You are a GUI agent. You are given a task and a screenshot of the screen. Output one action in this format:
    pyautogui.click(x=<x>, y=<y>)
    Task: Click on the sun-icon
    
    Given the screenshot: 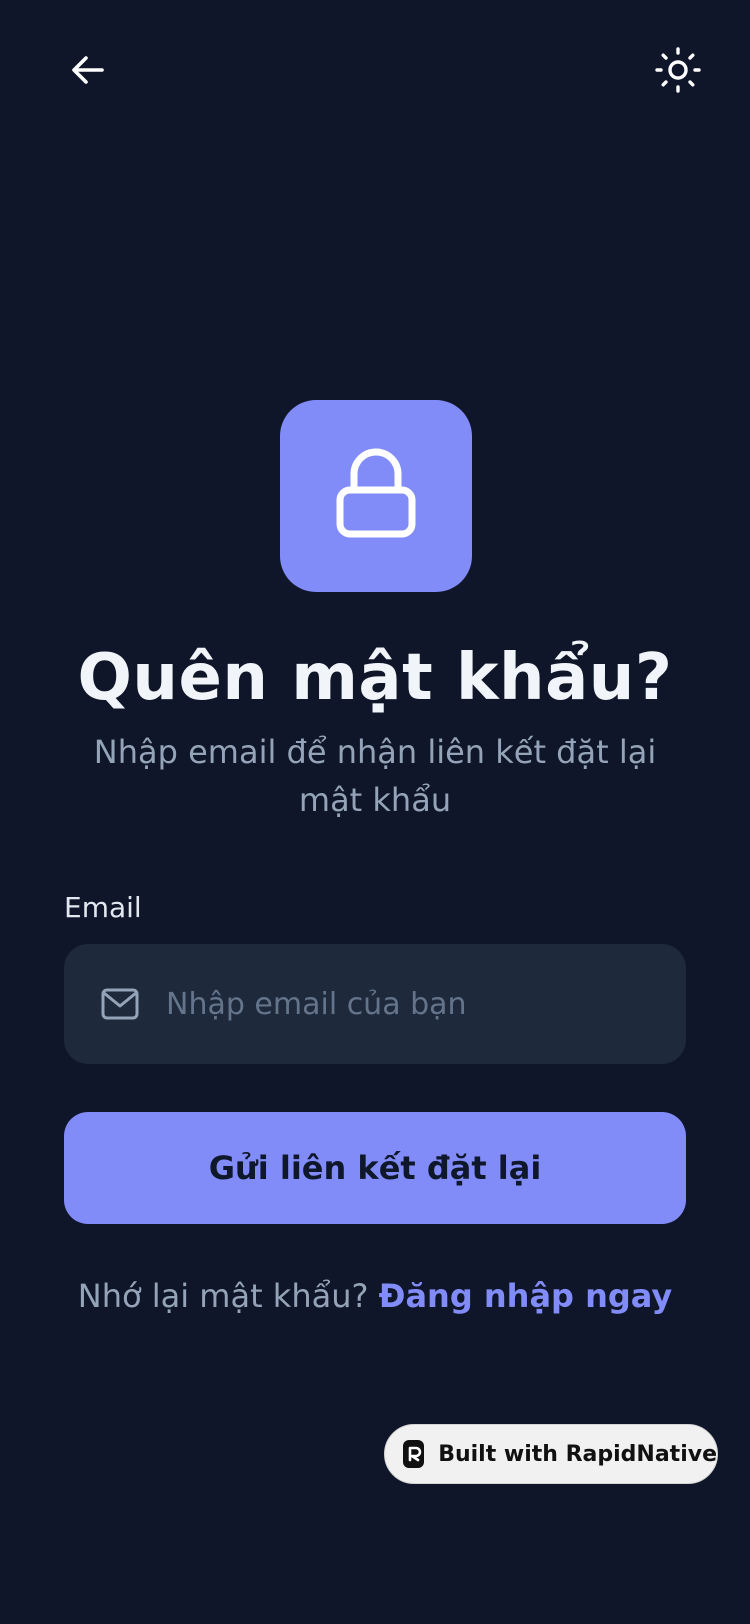 What is the action you would take?
    pyautogui.click(x=678, y=72)
    